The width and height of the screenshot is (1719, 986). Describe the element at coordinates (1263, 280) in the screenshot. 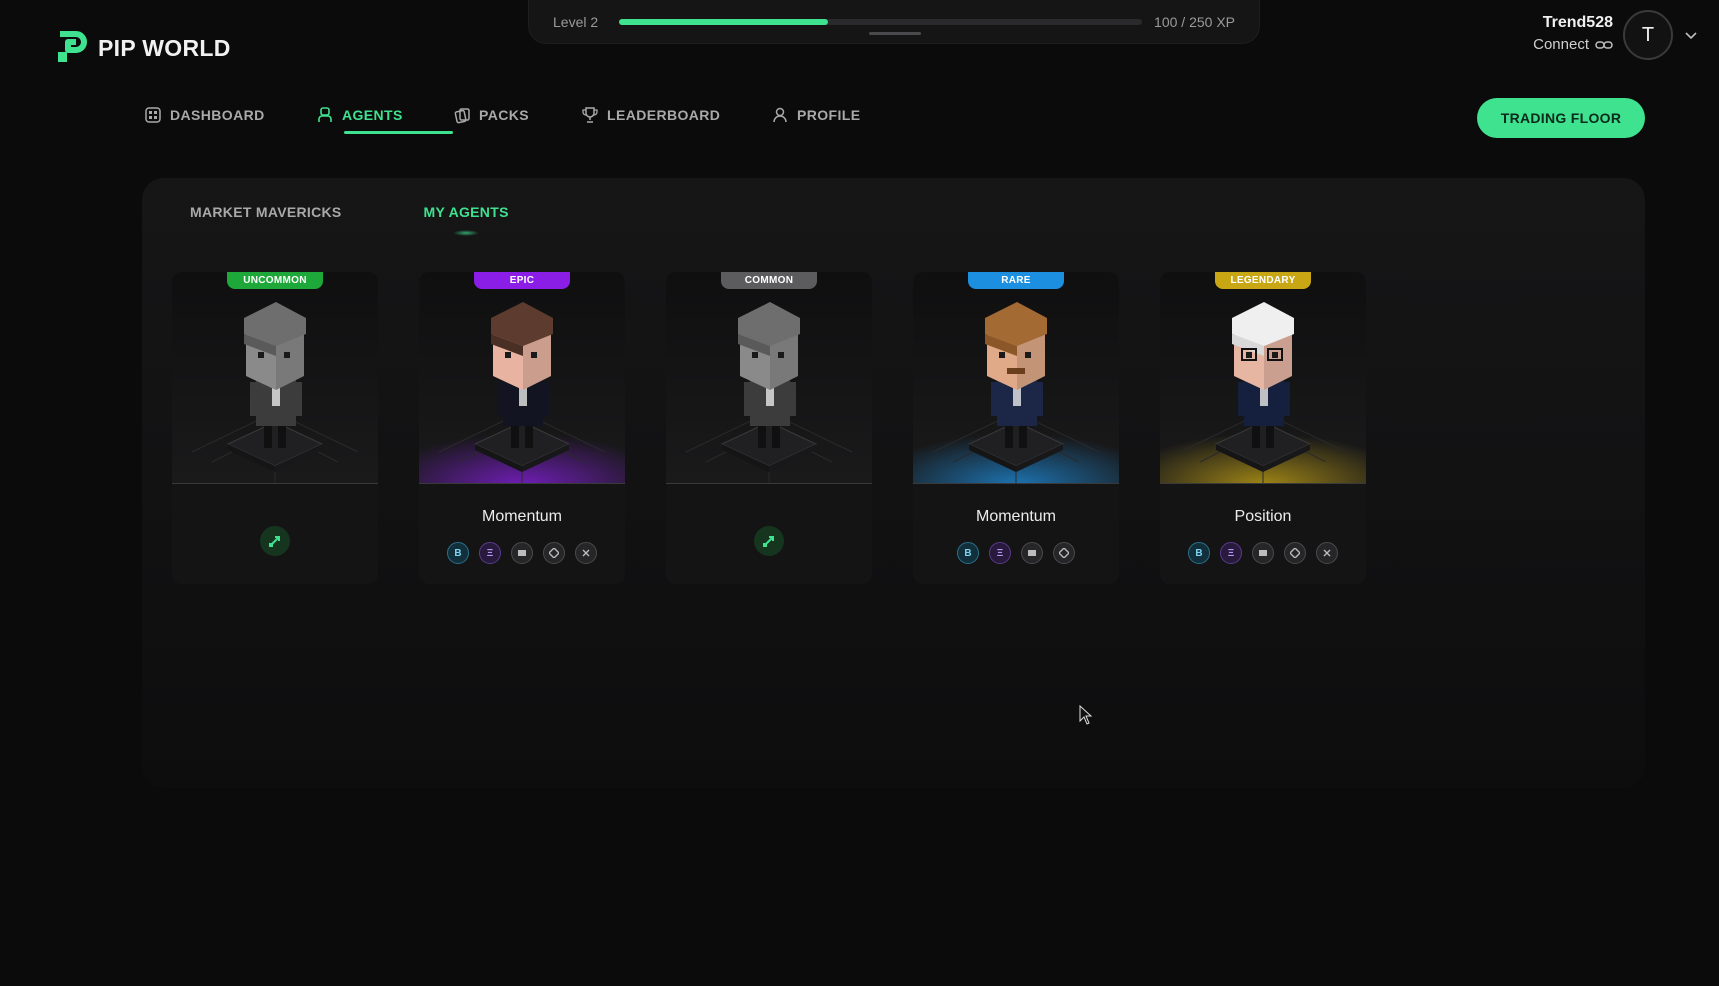

I see `rarity-badge: LEGENDARY` at that location.